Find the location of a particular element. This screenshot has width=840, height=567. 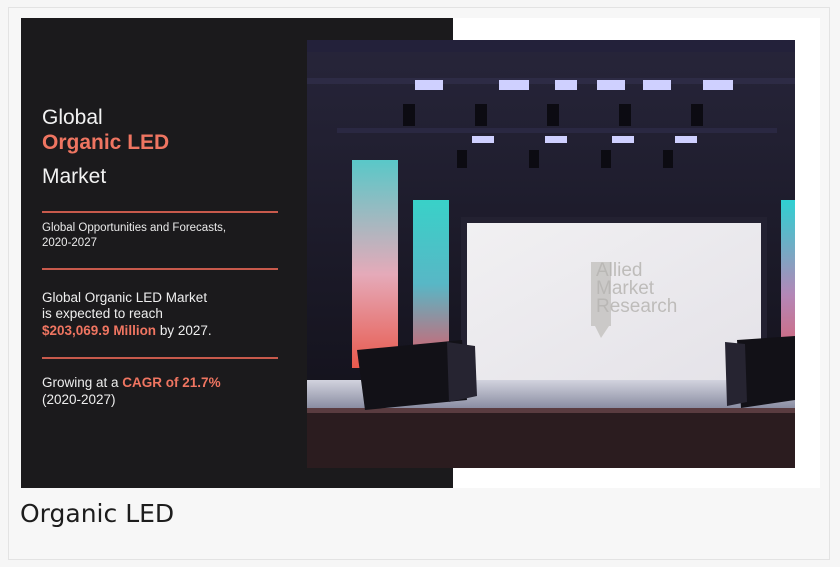

stat-line-3: $203,069.9 Million by 2027. is located at coordinates (172, 331).